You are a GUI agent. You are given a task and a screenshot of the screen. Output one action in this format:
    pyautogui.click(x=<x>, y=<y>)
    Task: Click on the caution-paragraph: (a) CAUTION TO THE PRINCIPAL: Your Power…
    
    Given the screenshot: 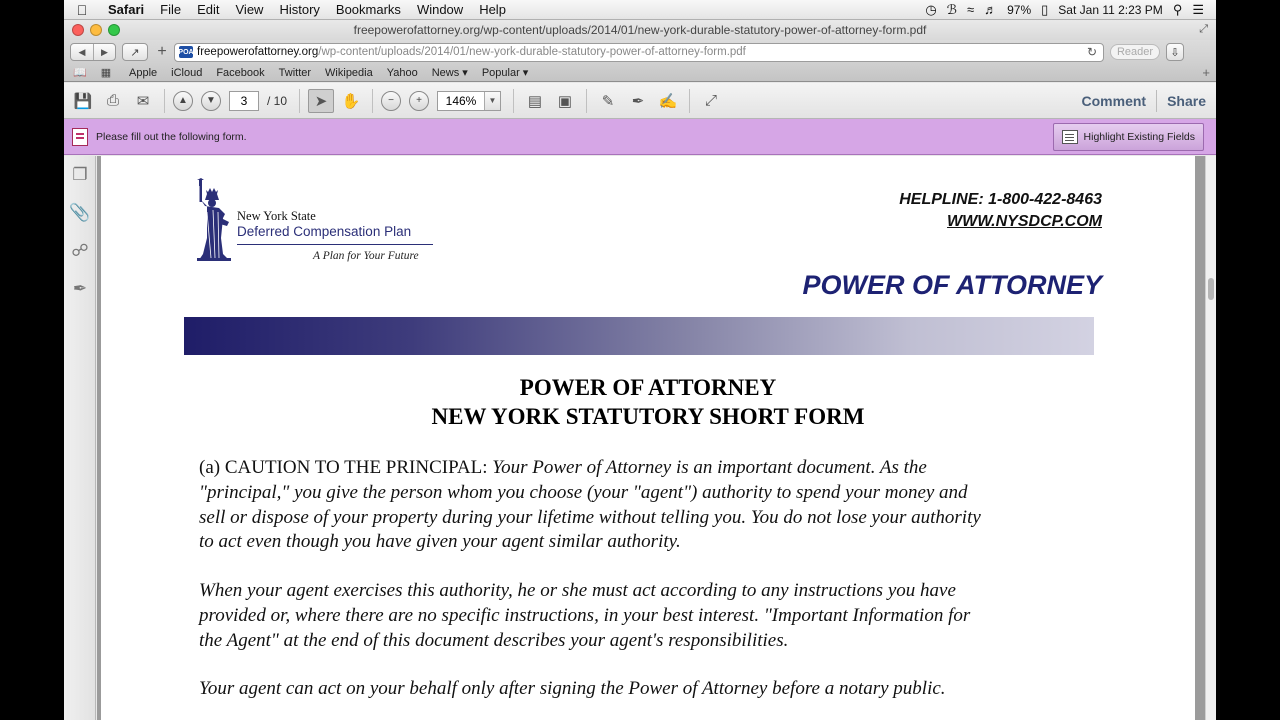 What is the action you would take?
    pyautogui.click(x=649, y=505)
    